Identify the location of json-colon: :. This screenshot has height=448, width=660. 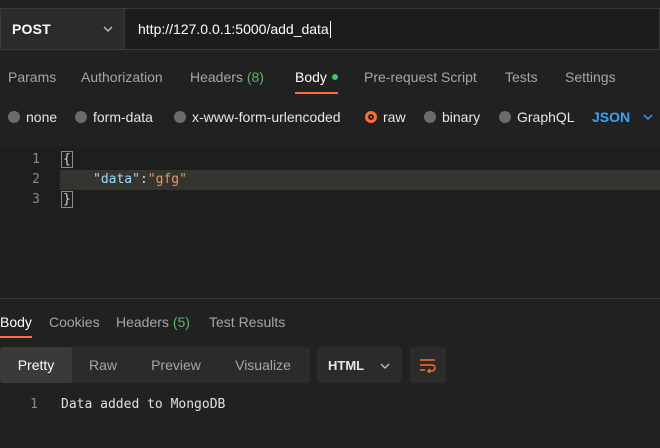
(143, 179).